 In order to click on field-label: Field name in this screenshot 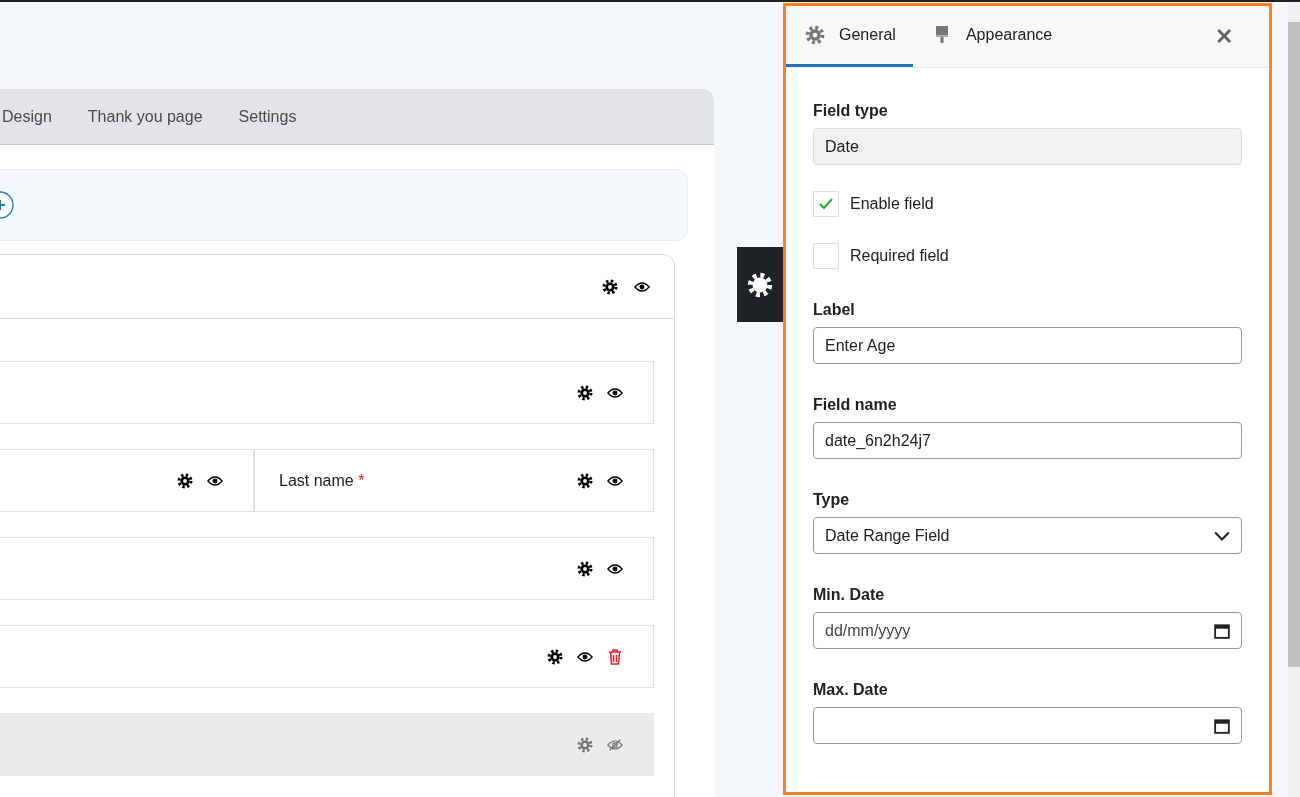, I will do `click(855, 405)`.